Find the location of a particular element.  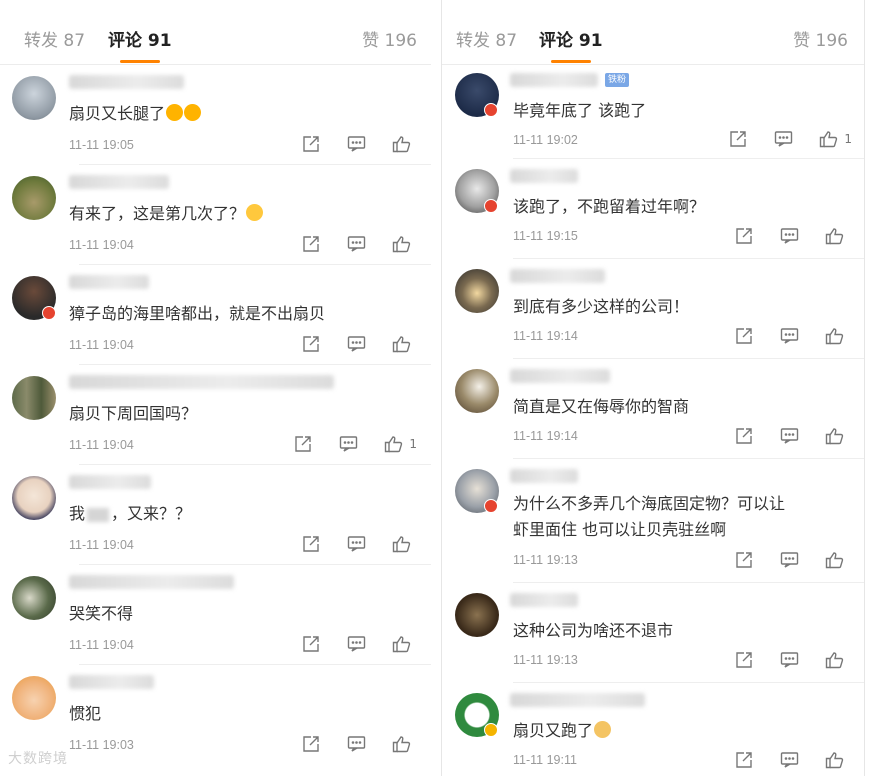

comment-text: 这种公司为啥还不退市 is located at coordinates (593, 630).